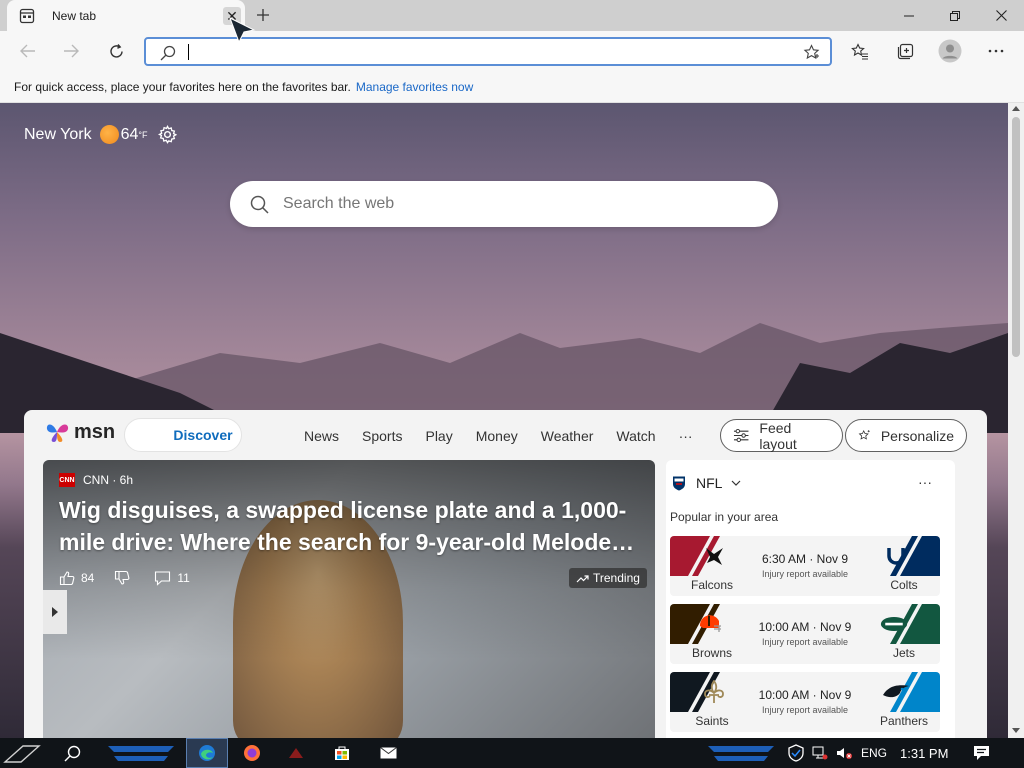 The height and width of the screenshot is (768, 1024). I want to click on msn-logo: msn, so click(80, 432).